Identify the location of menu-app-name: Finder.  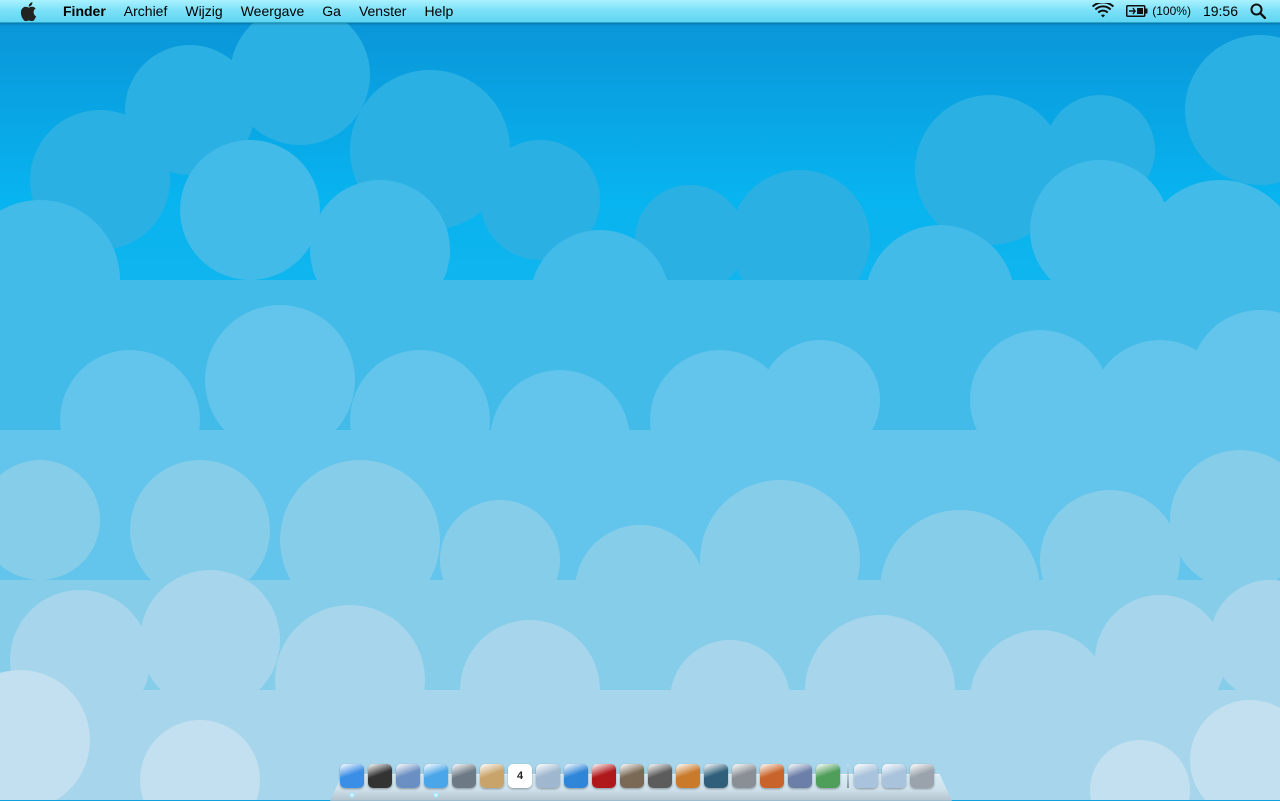
(84, 11).